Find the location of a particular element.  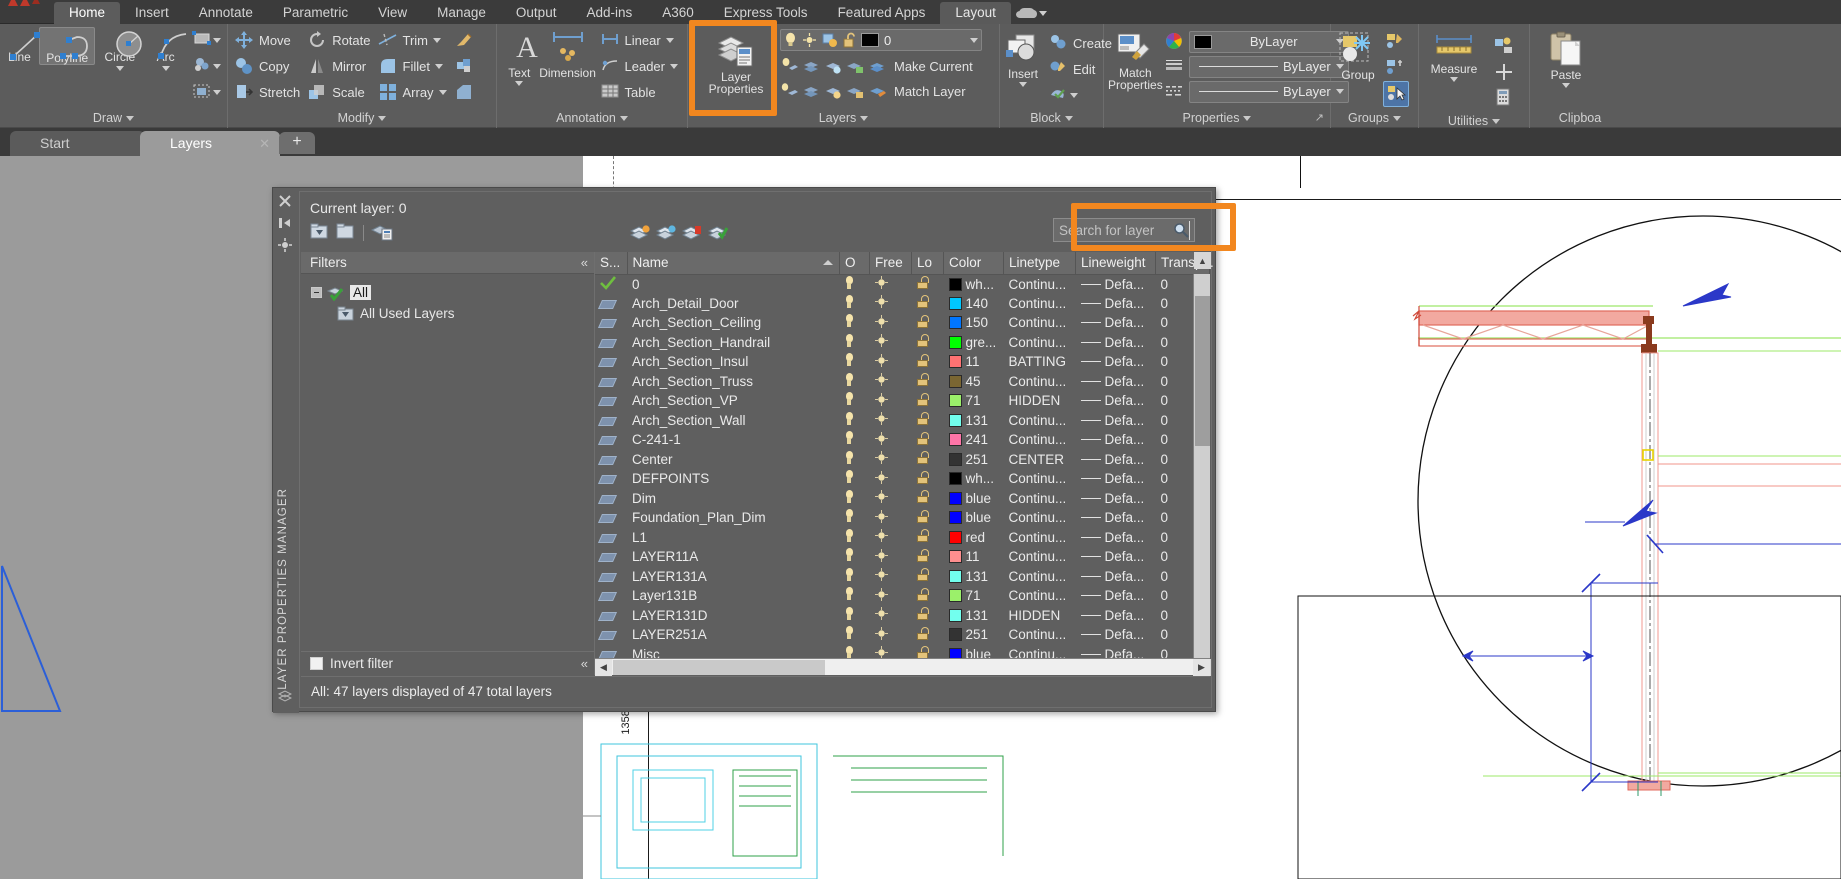

modify-array-button: Array is located at coordinates (414, 92).